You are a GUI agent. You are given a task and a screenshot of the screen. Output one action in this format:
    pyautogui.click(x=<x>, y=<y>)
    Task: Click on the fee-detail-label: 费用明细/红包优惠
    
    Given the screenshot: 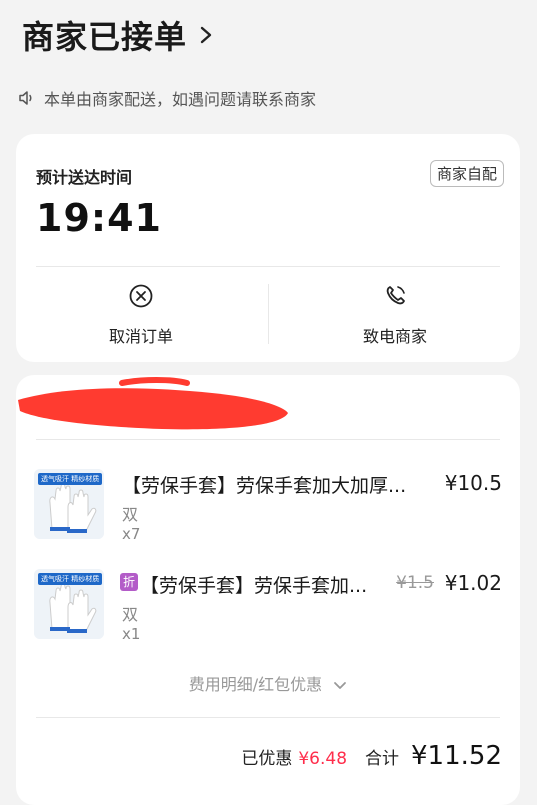 What is the action you would take?
    pyautogui.click(x=255, y=684)
    